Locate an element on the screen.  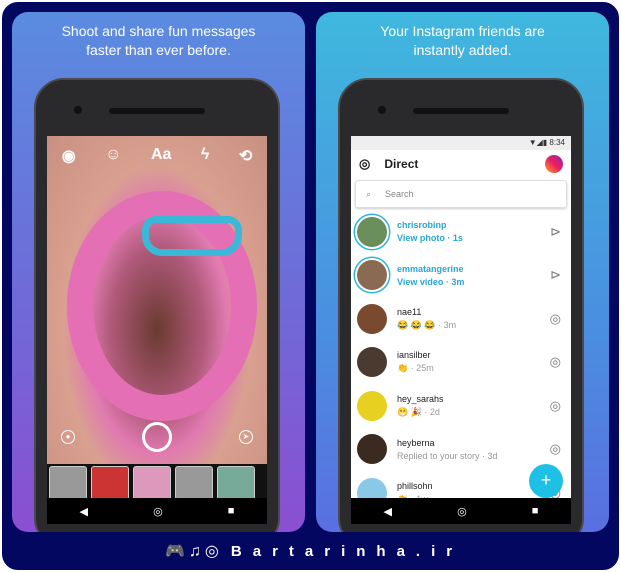
thread-row: heyberna Replied to your story · 3d ◎ is located at coordinates (461, 450).